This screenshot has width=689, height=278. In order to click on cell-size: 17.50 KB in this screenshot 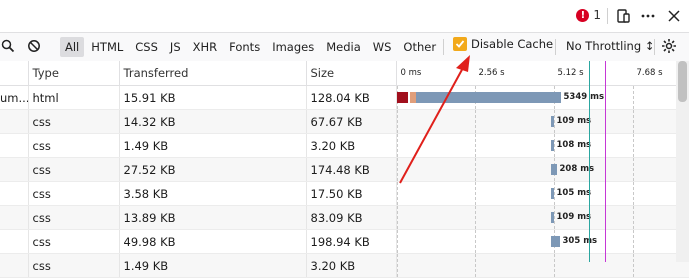, I will do `click(351, 193)`.